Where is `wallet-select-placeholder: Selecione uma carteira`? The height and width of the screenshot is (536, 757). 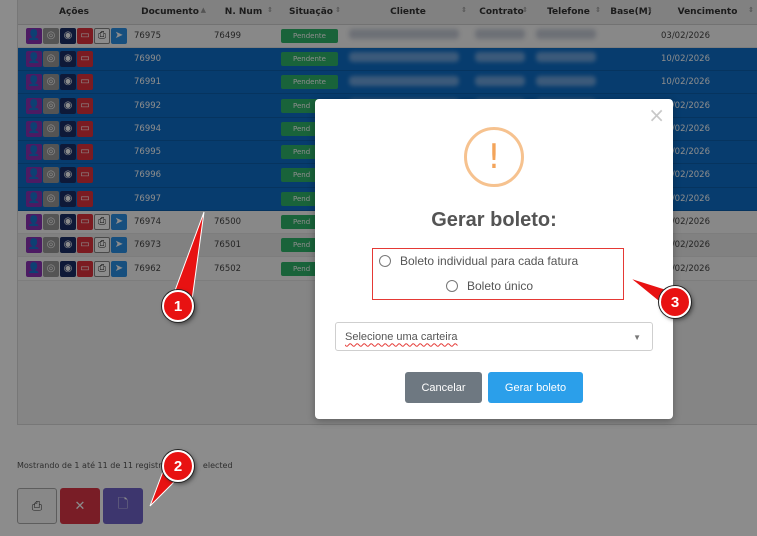
wallet-select-placeholder: Selecione uma carteira is located at coordinates (401, 336).